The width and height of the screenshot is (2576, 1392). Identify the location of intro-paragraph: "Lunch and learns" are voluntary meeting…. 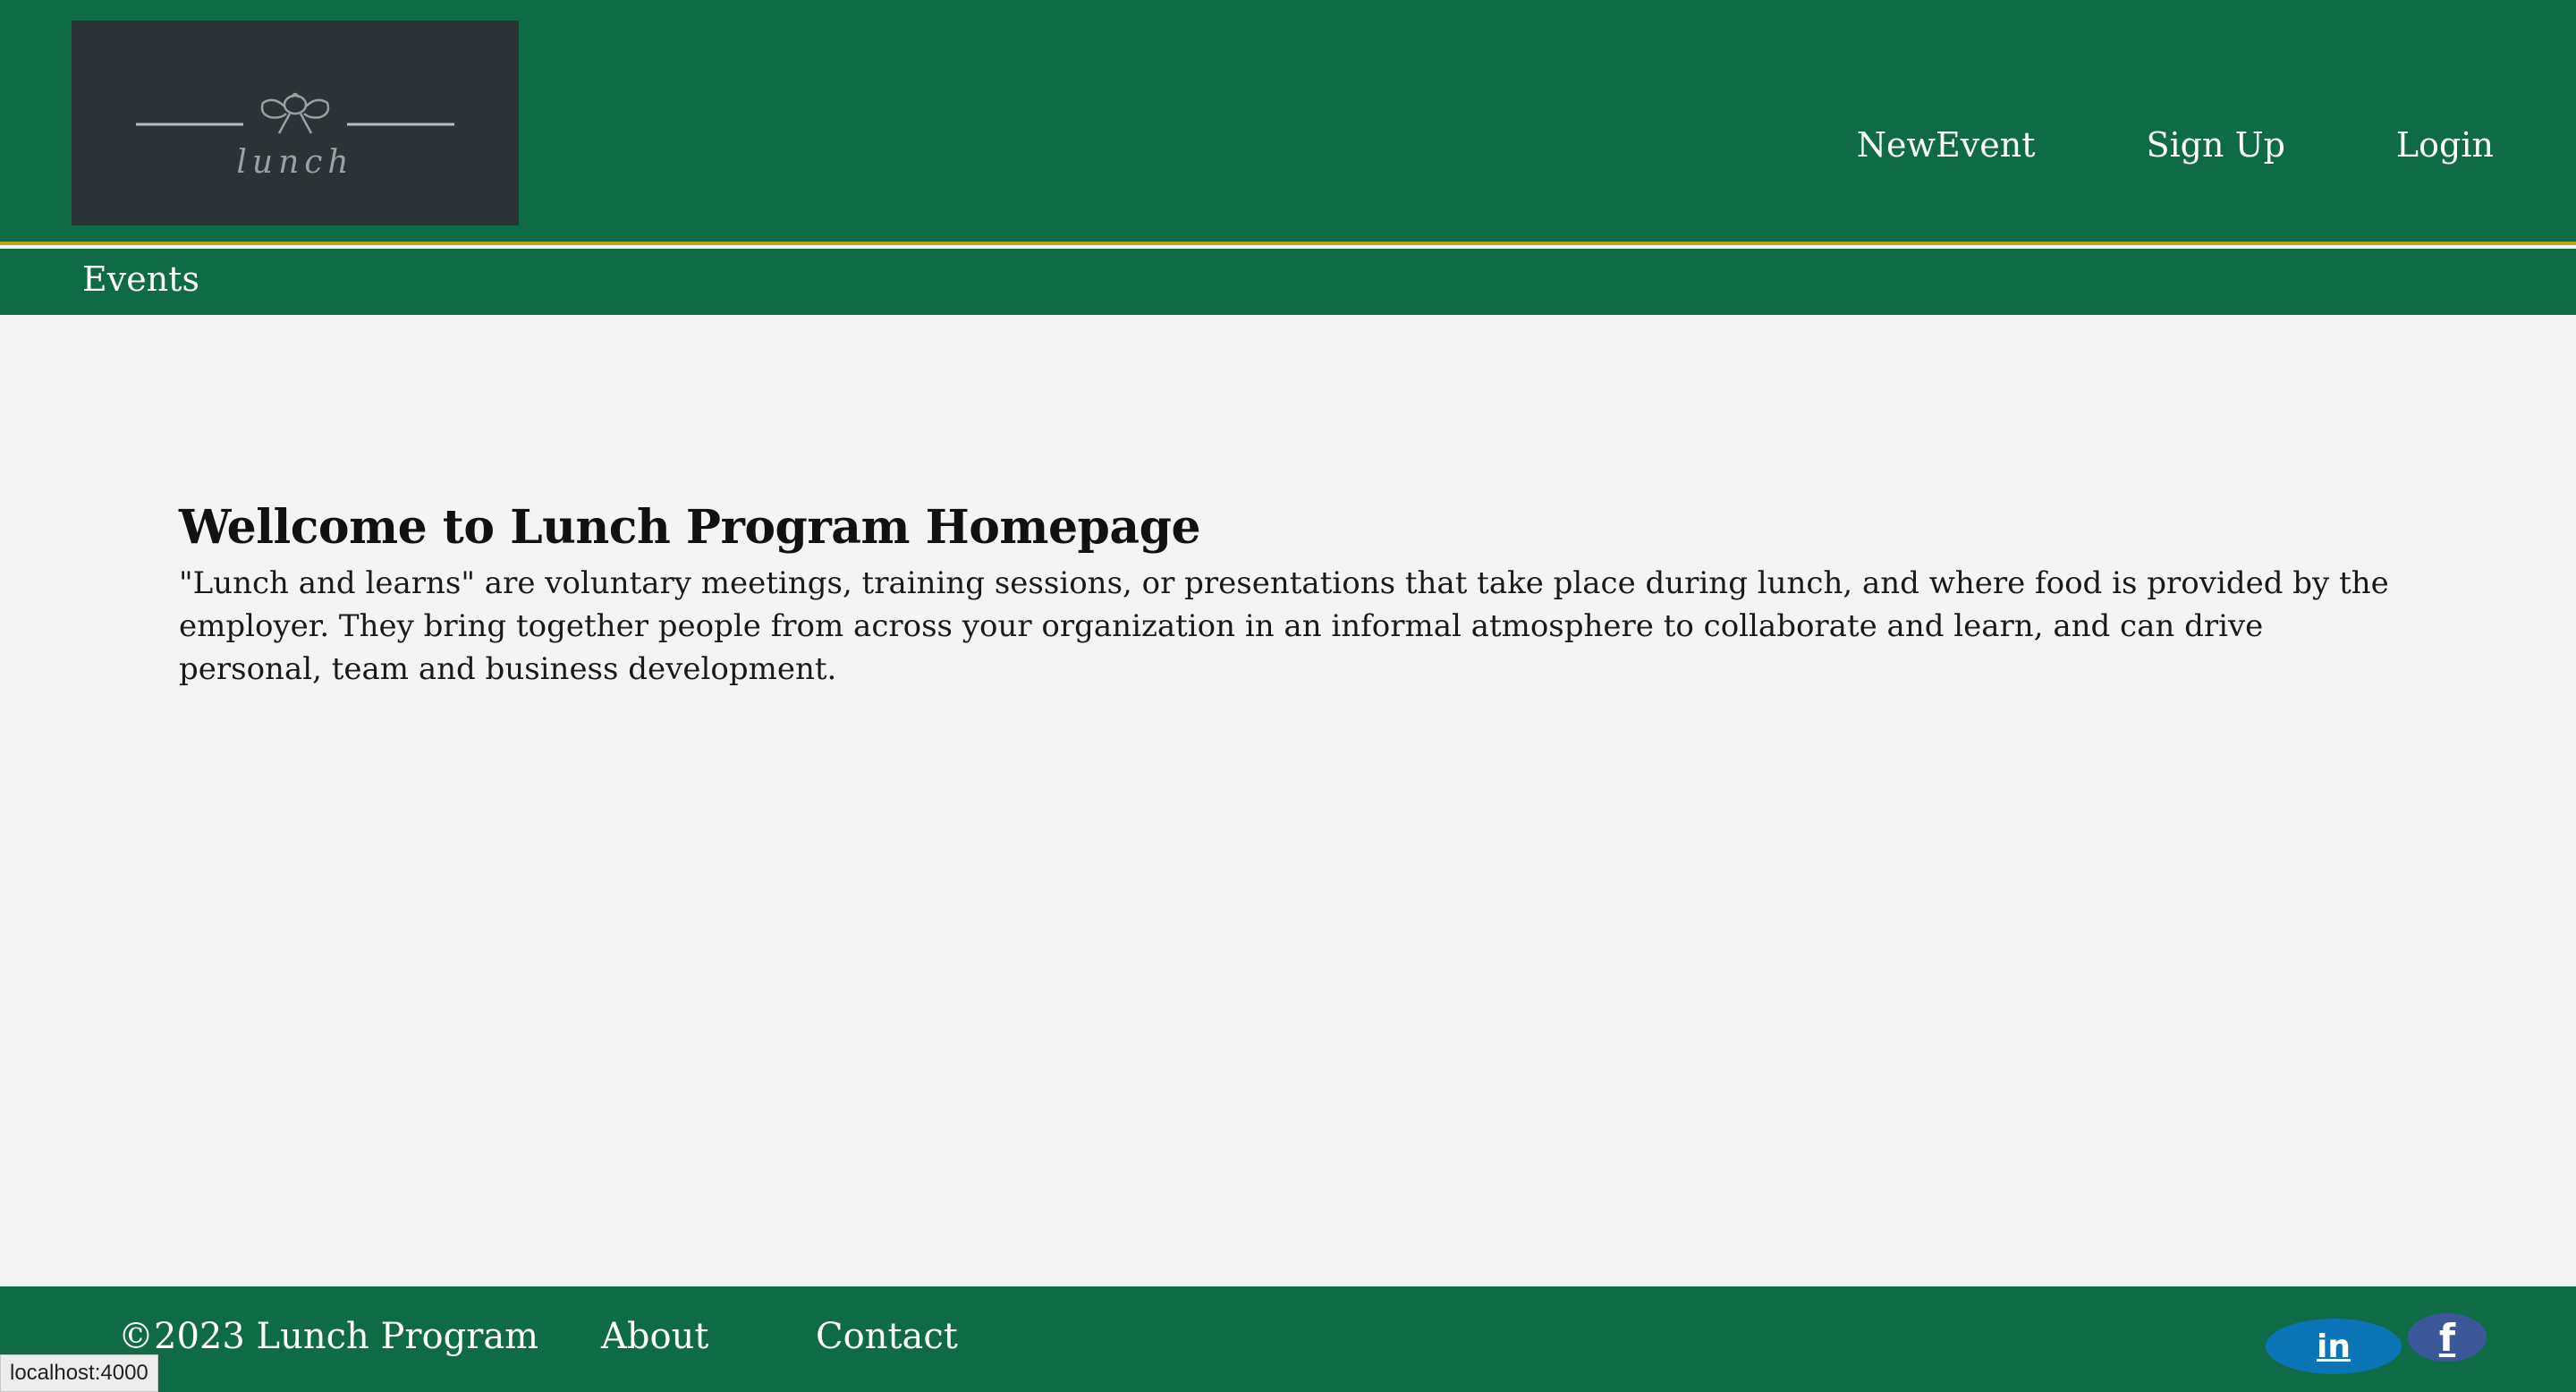
(1284, 626).